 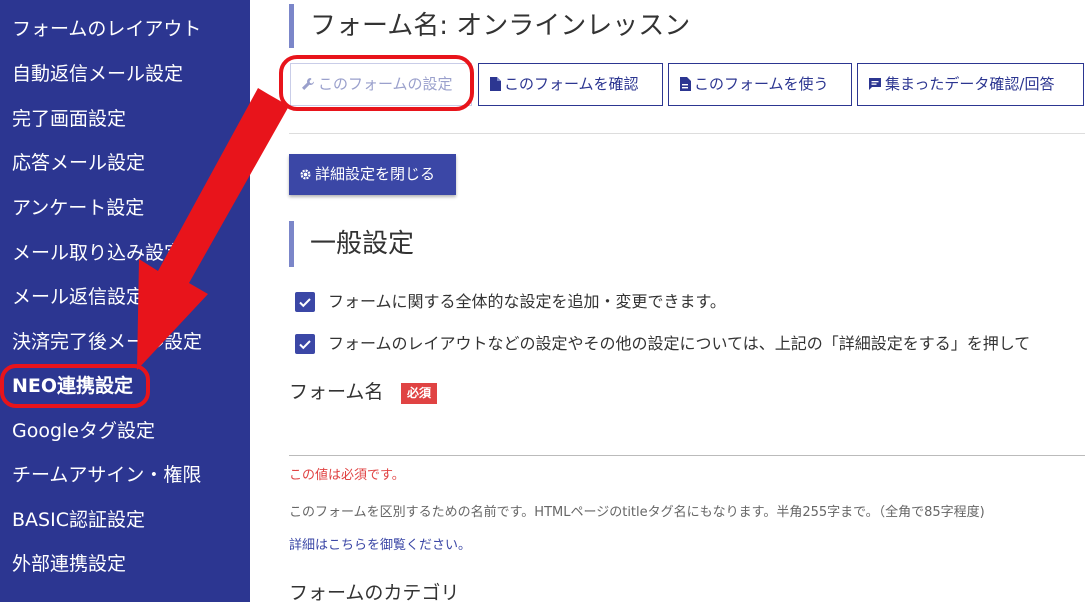 I want to click on close-advanced-settings-button: 詳細設定を閉じる, so click(x=372, y=174).